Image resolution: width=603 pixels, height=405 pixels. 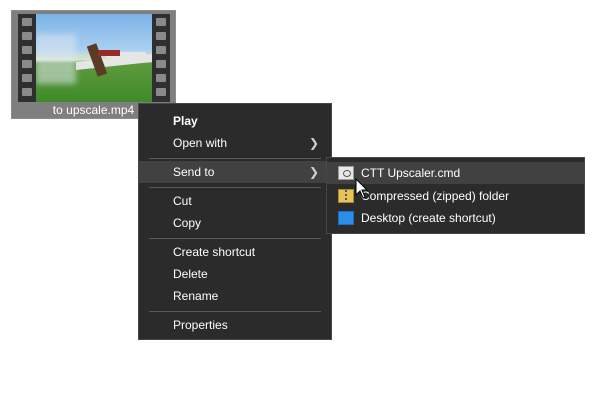 What do you see at coordinates (200, 143) in the screenshot?
I see `menu-item-label: Open with` at bounding box center [200, 143].